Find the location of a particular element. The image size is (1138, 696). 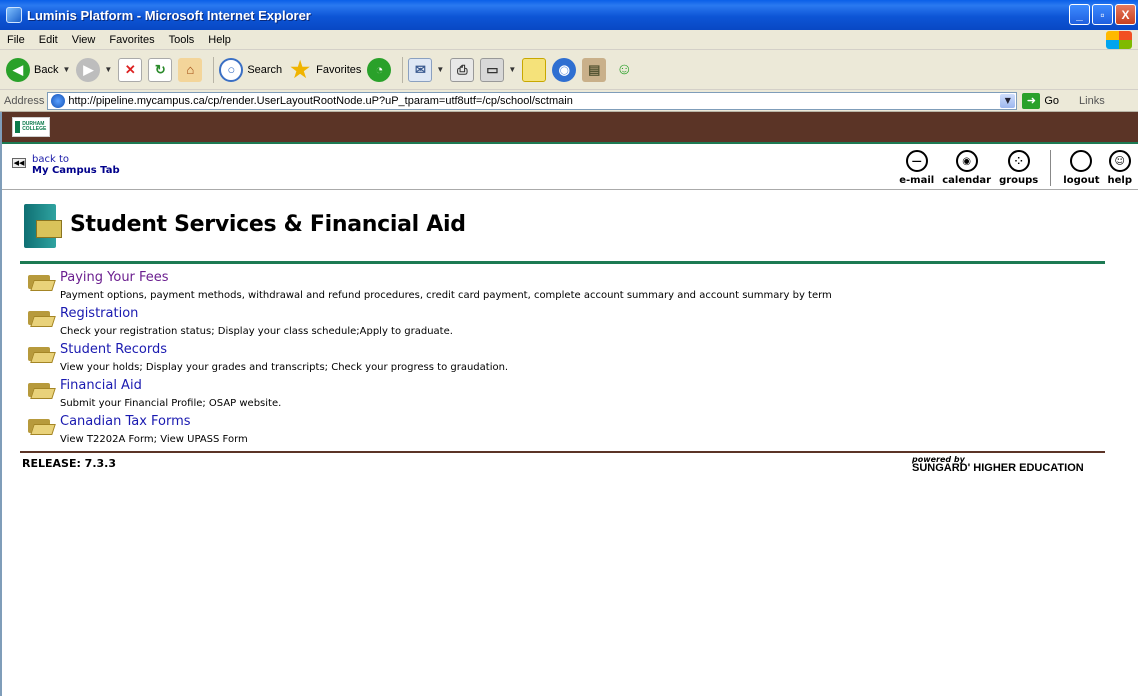

back-to-tab-link: ◀◀ back to My Campus Tab is located at coordinates (66, 165).